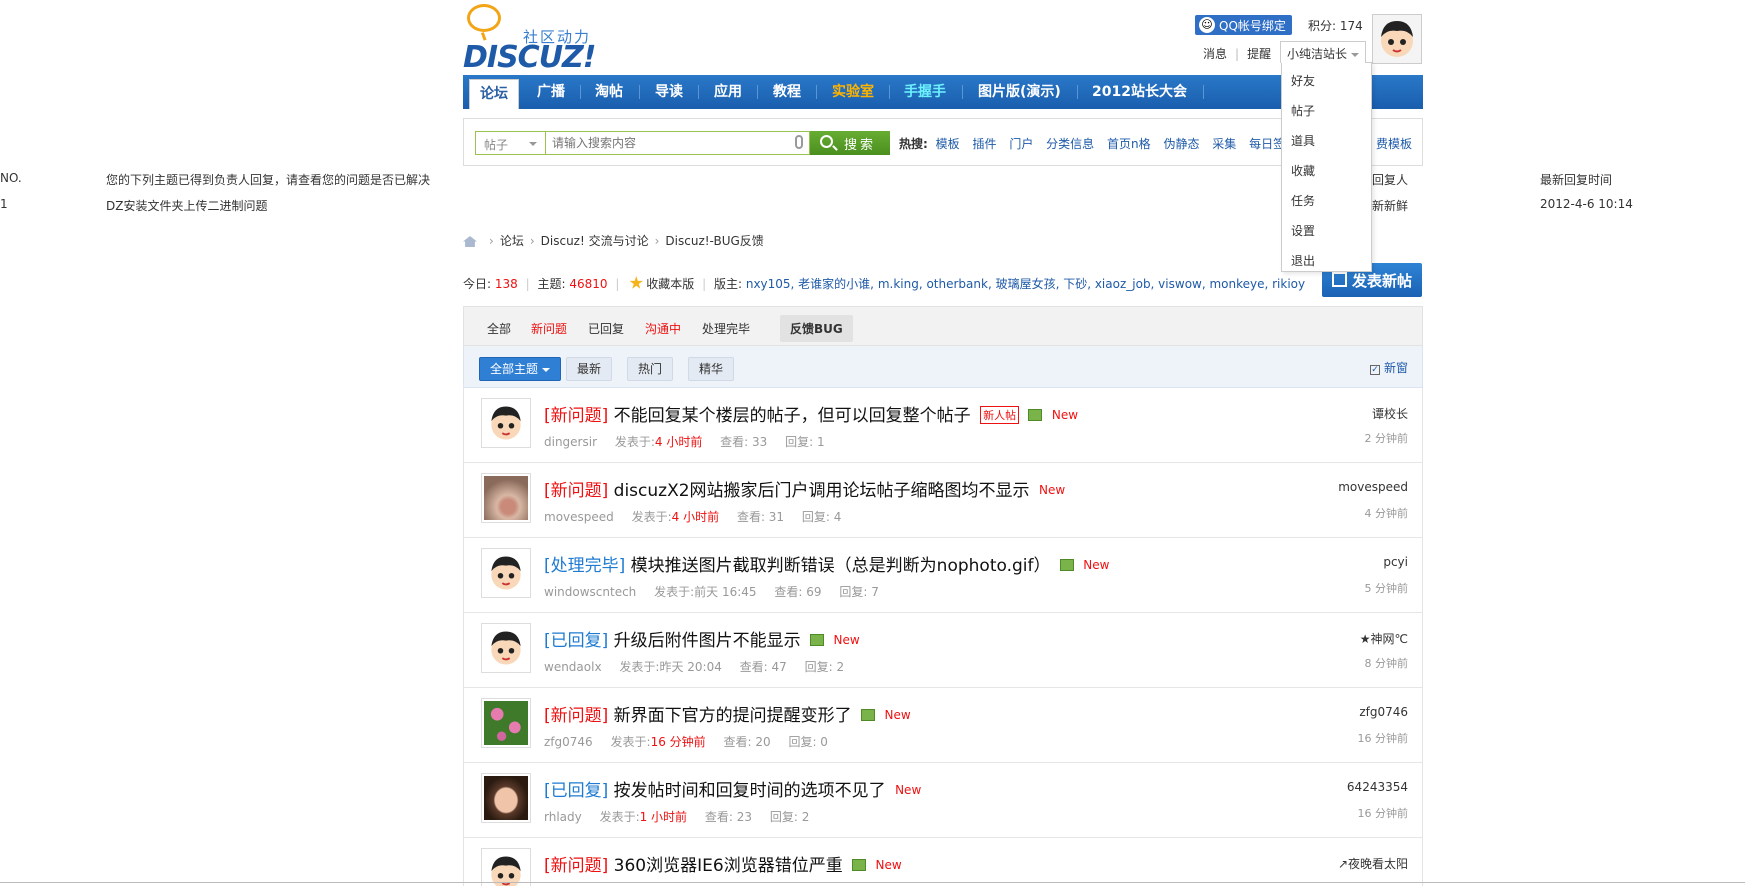 This screenshot has height=886, width=1745. I want to click on breadcrumb-discussion: Discuz! 交流与讨论, so click(595, 241).